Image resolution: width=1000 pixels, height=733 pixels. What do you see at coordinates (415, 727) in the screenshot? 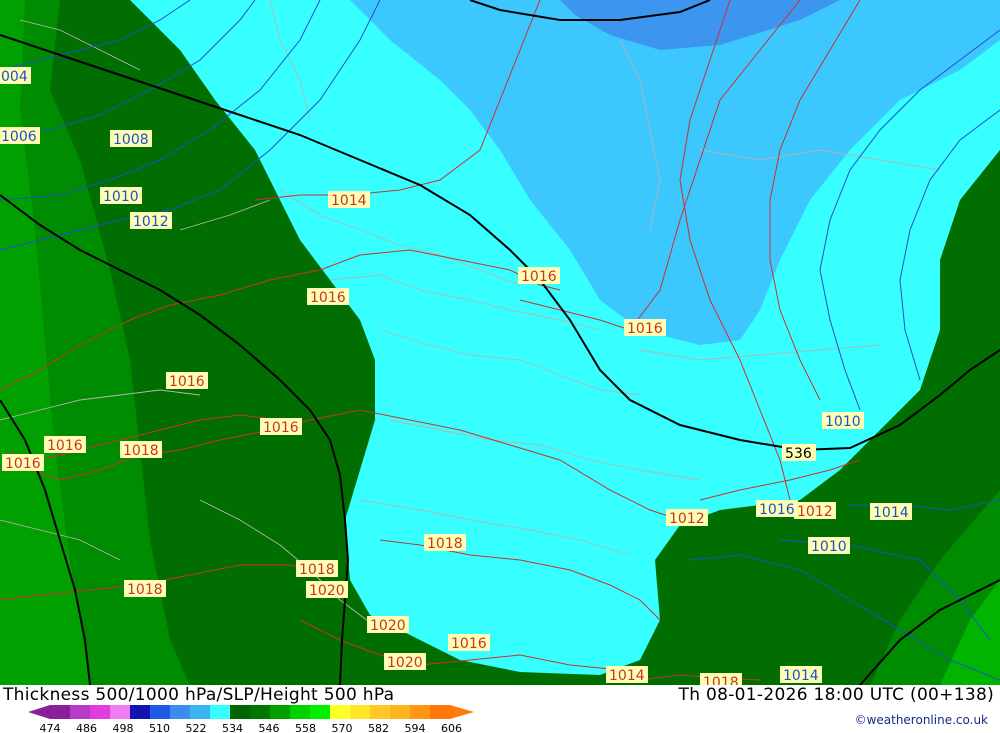
I see `scale-tick-label: 594` at bounding box center [415, 727].